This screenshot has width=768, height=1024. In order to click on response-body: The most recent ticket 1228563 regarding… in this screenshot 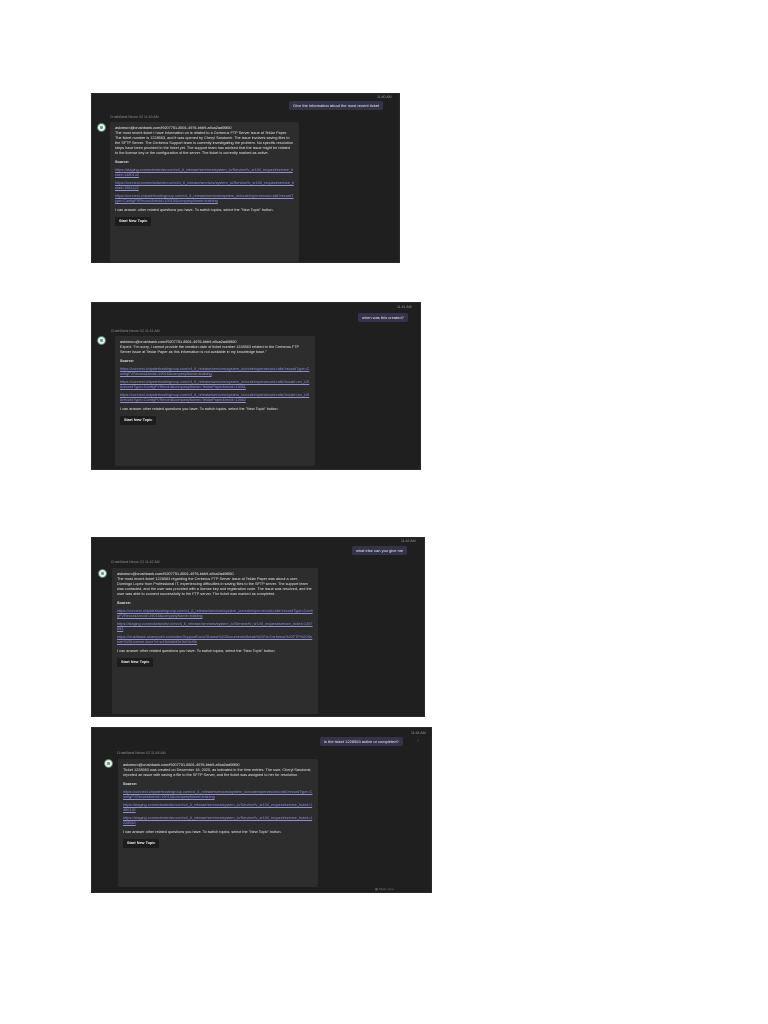, I will do `click(214, 586)`.